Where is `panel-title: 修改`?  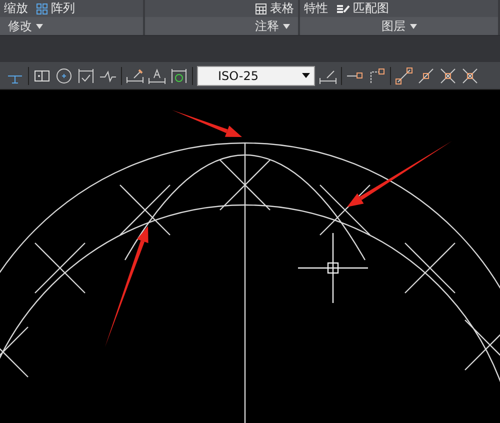 panel-title: 修改 is located at coordinates (71, 26).